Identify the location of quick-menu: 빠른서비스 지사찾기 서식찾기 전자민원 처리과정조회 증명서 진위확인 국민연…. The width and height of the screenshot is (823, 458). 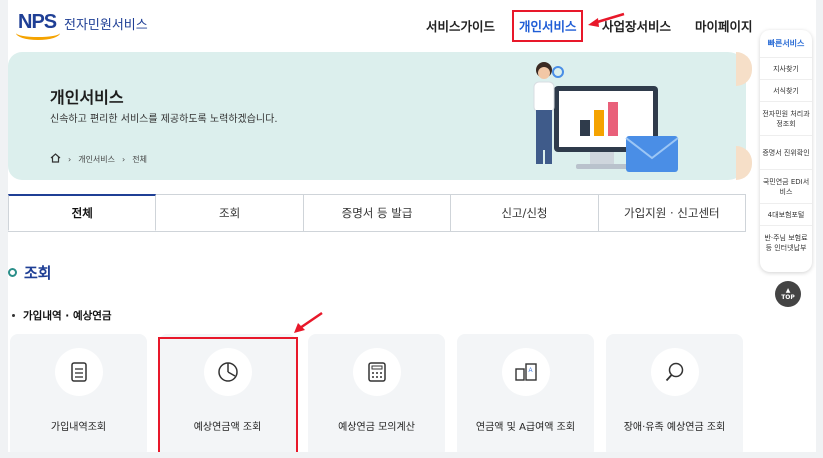
(786, 151).